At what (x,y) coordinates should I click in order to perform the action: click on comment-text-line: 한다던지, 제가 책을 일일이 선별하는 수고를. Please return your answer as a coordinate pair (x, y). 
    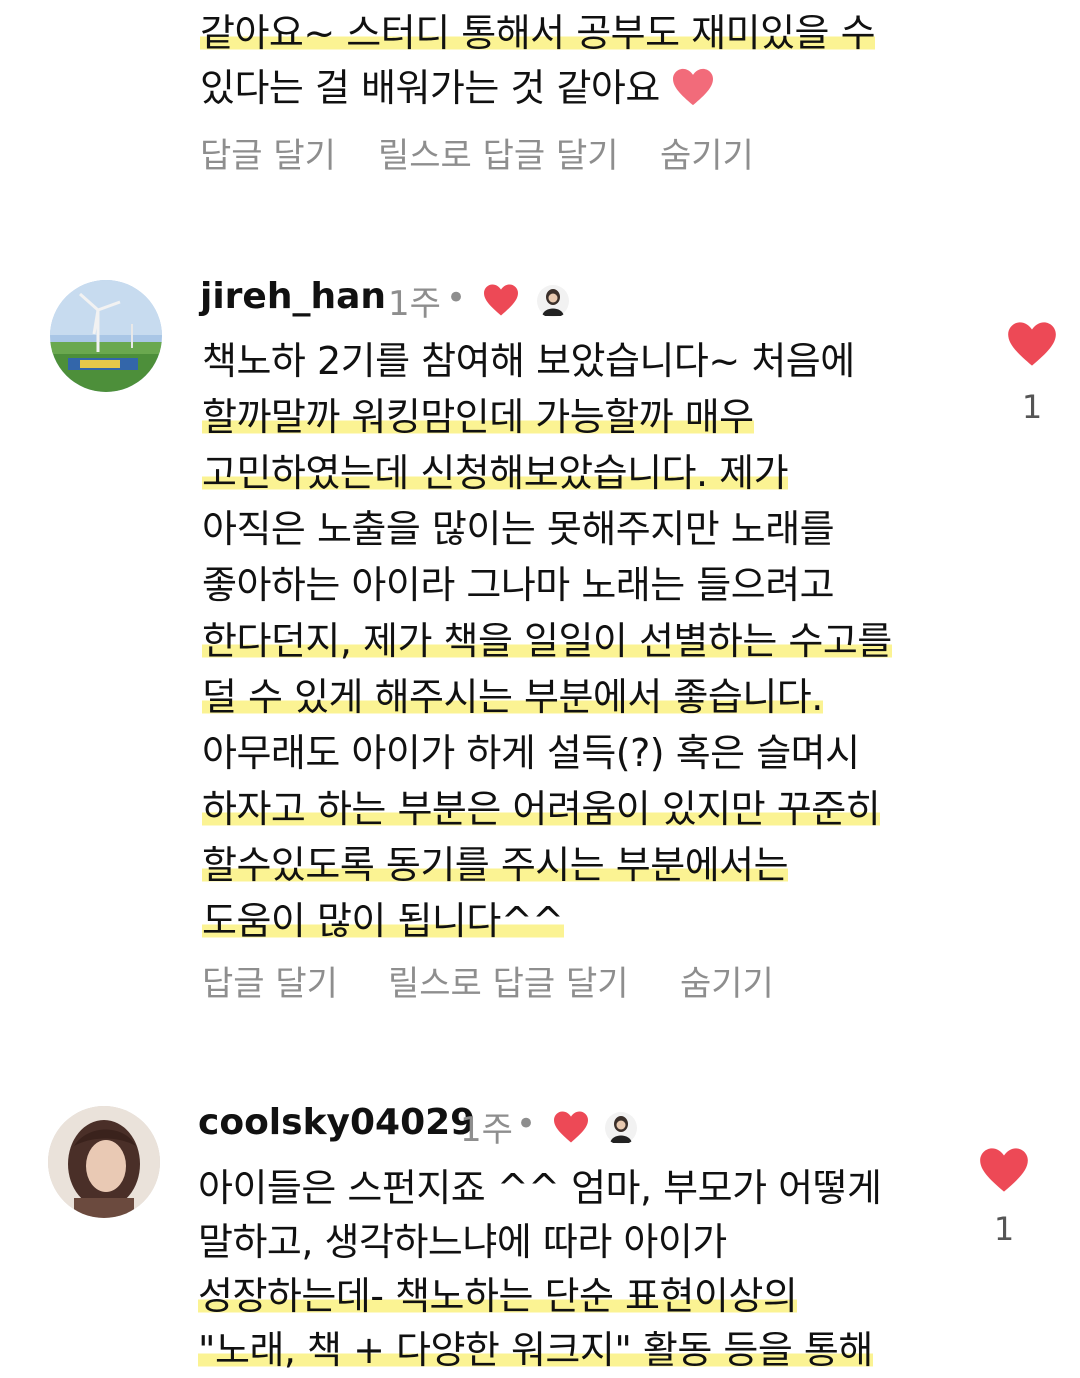
    Looking at the image, I should click on (547, 641).